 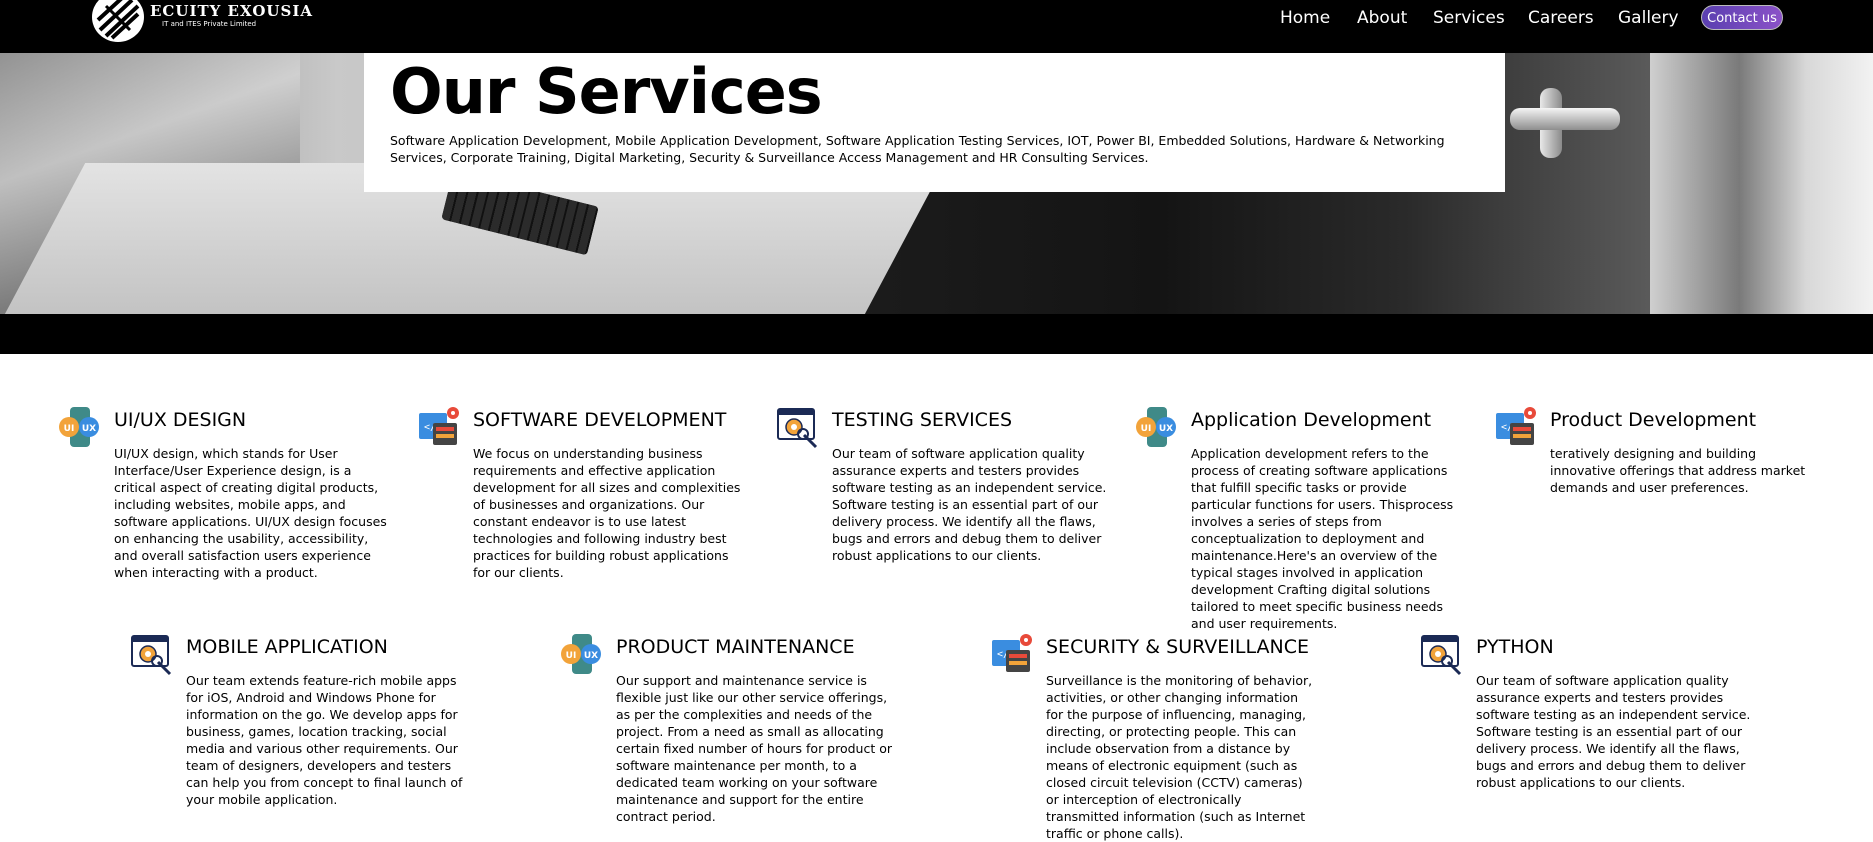 What do you see at coordinates (1761, 183) in the screenshot?
I see `hero-background-door` at bounding box center [1761, 183].